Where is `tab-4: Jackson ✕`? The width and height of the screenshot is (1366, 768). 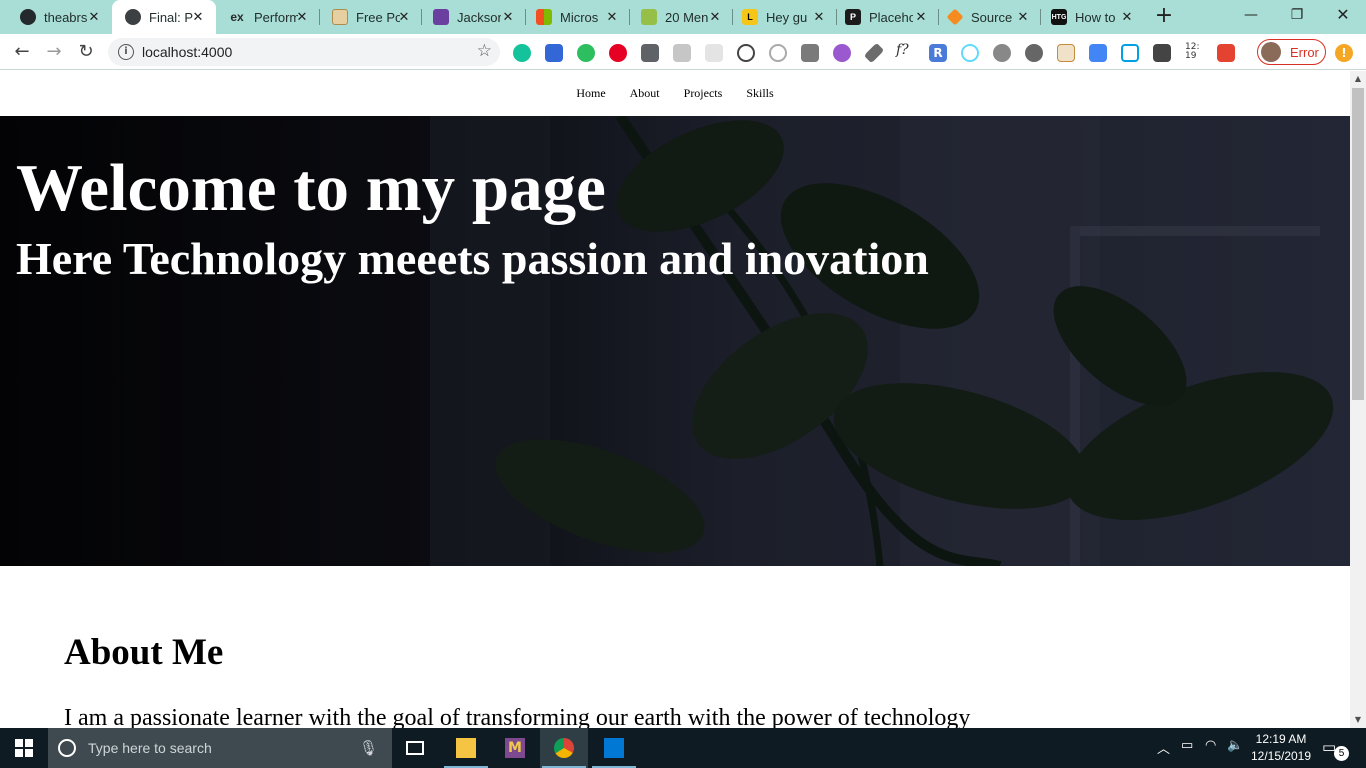
tab-4: Jackson ✕ is located at coordinates (474, 17).